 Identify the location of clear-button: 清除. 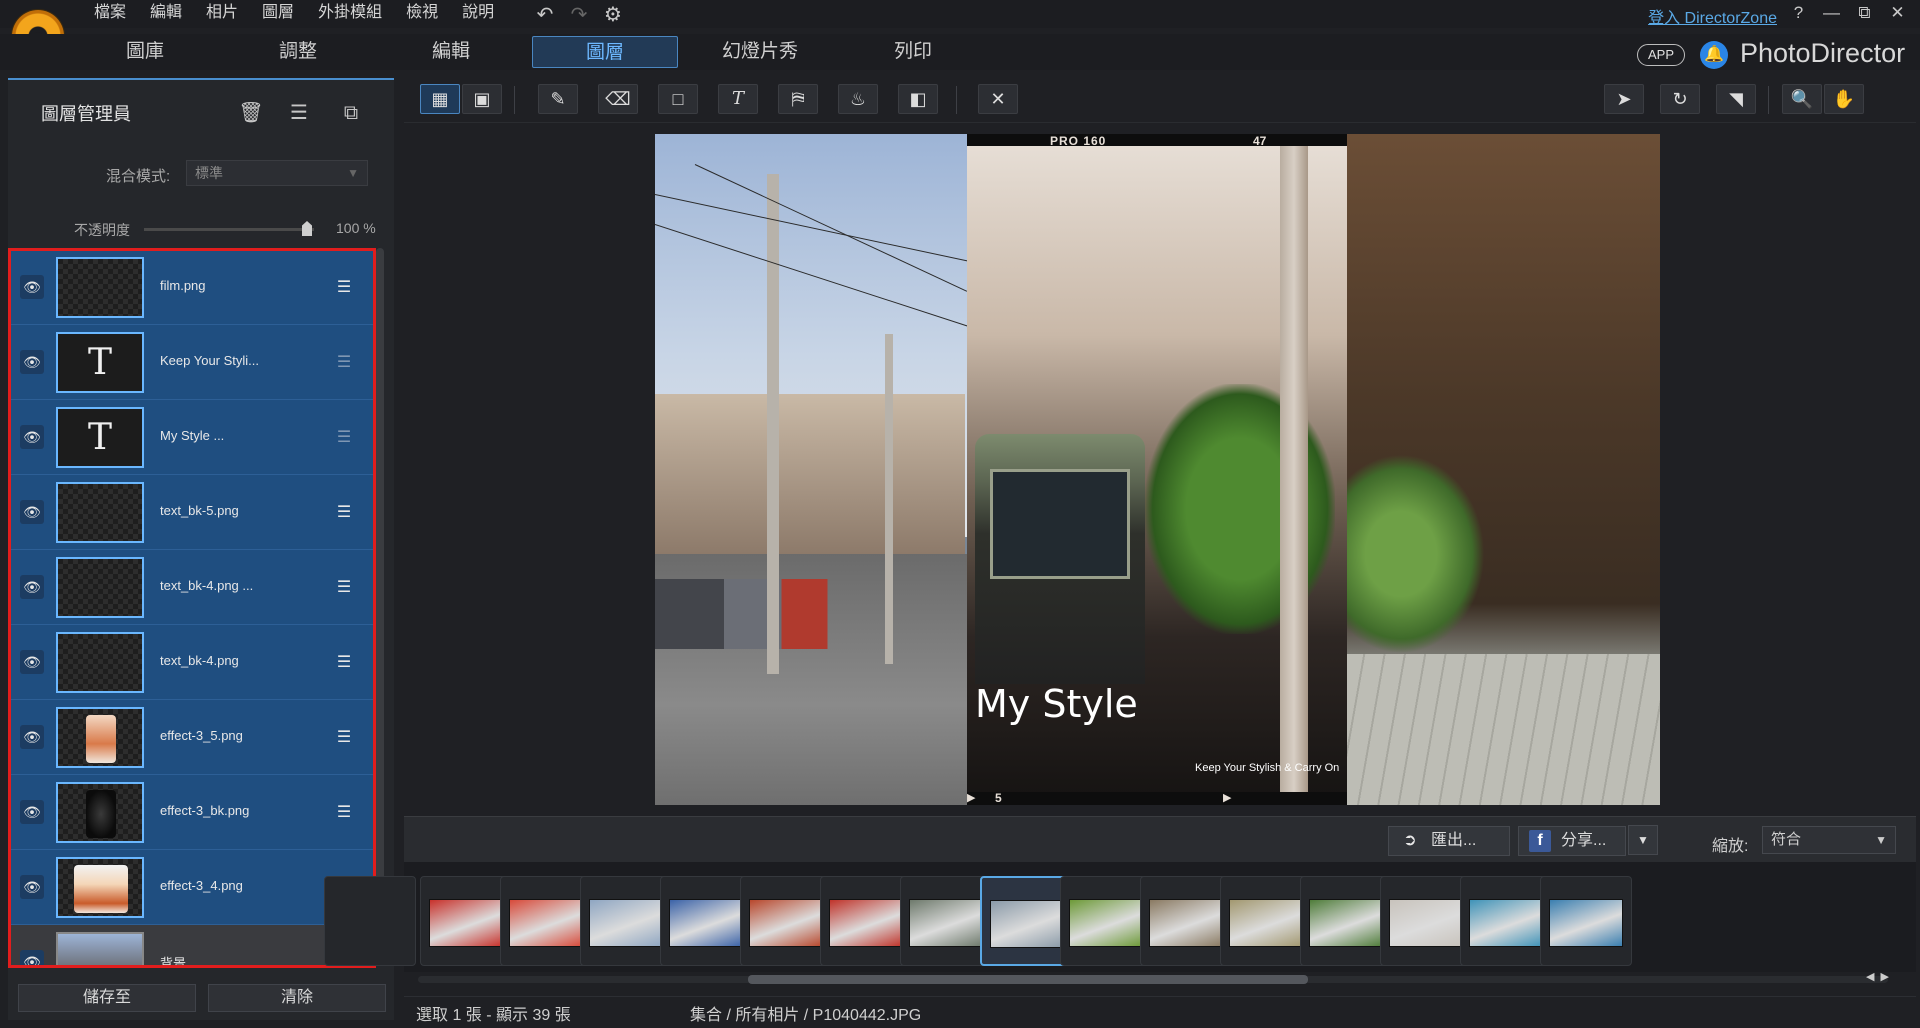
(297, 998).